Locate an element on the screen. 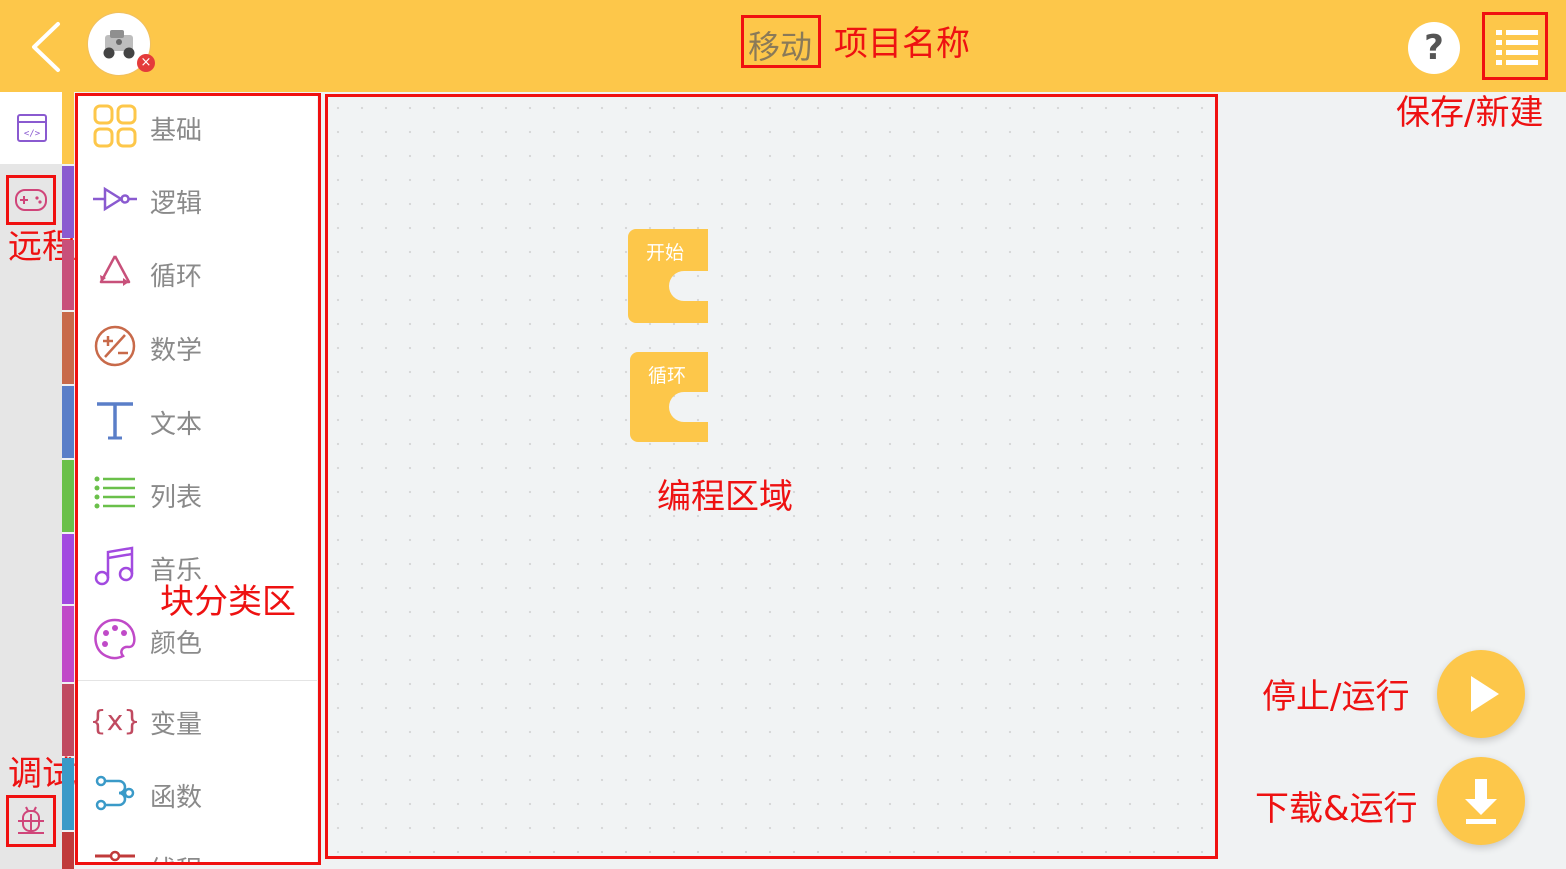 This screenshot has width=1566, height=869. download-run-annotation: 下载&运行 is located at coordinates (1336, 809).